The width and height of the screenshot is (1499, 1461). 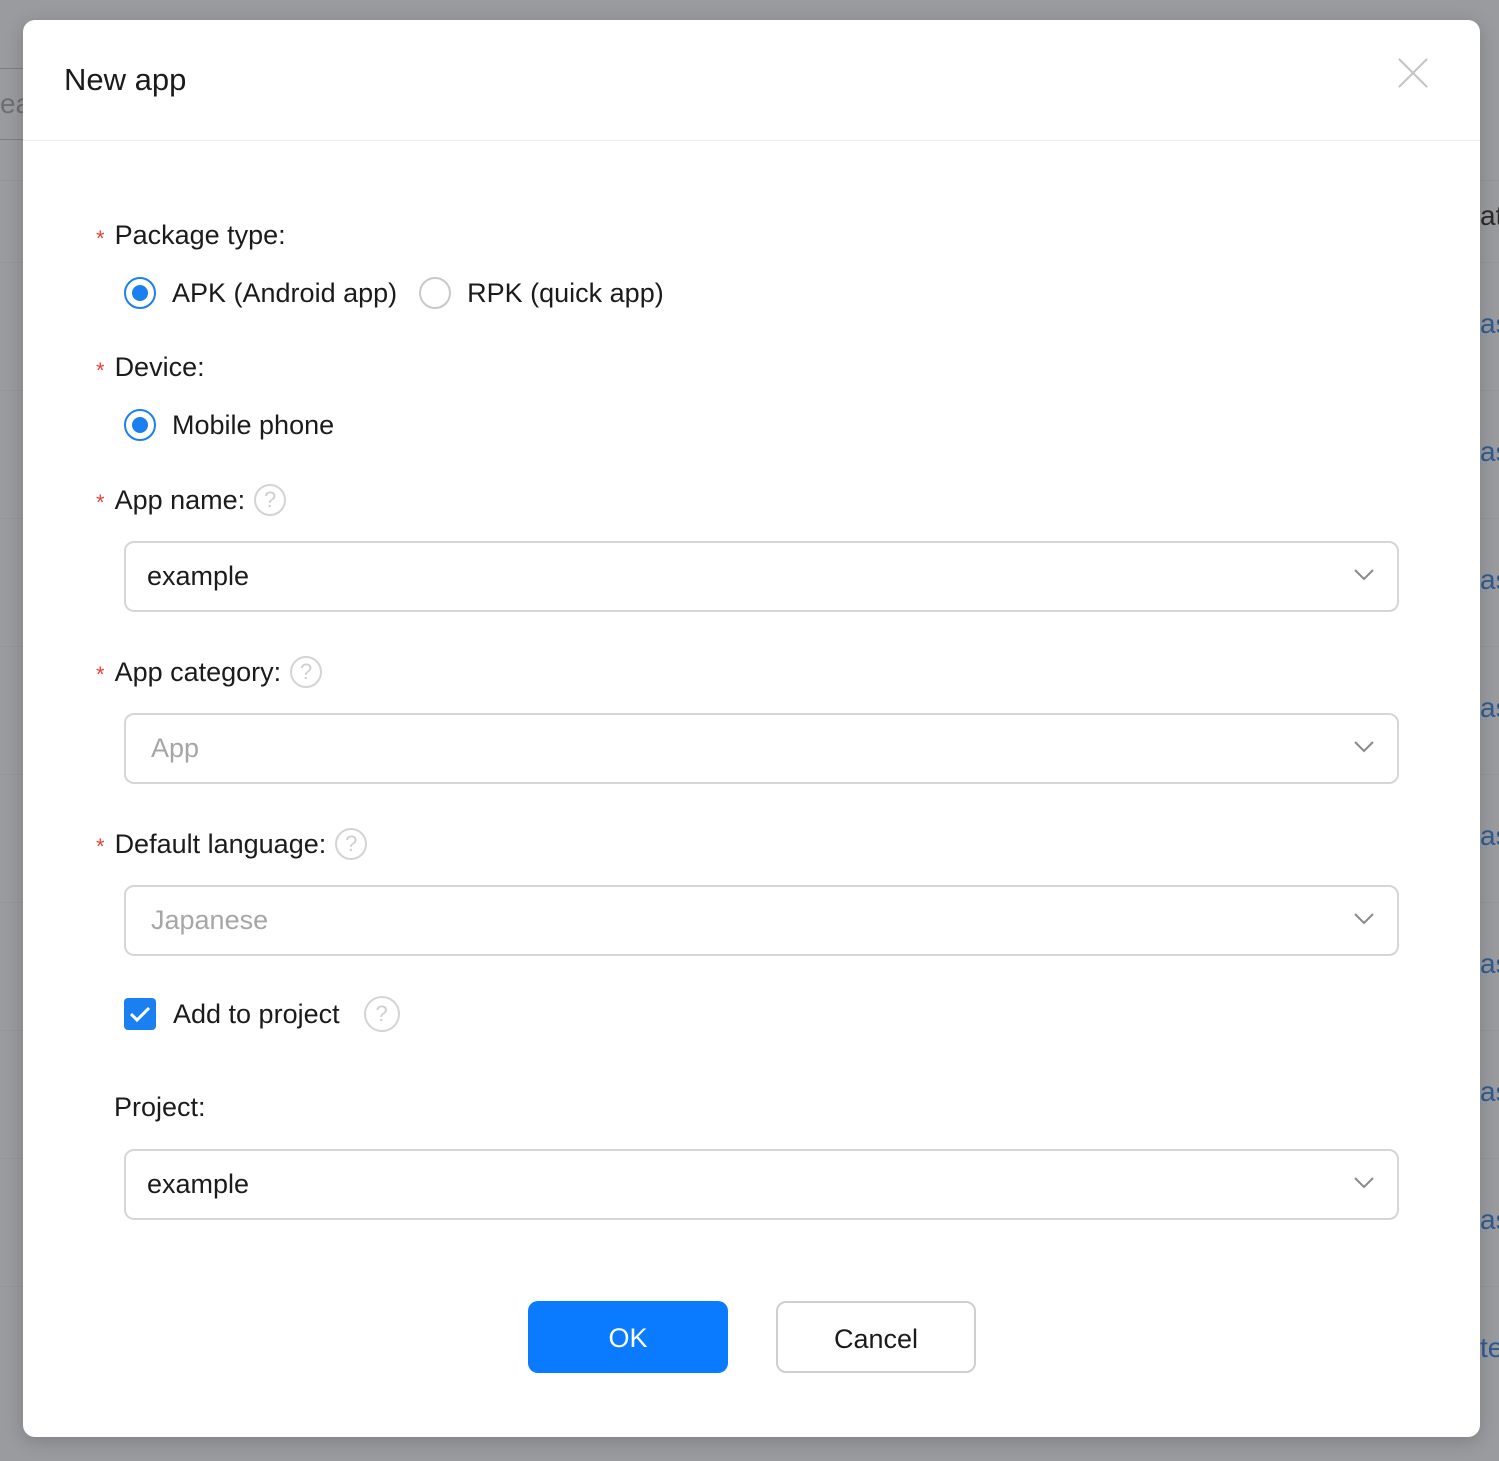 What do you see at coordinates (180, 499) in the screenshot?
I see `app-name-label-text: App name:` at bounding box center [180, 499].